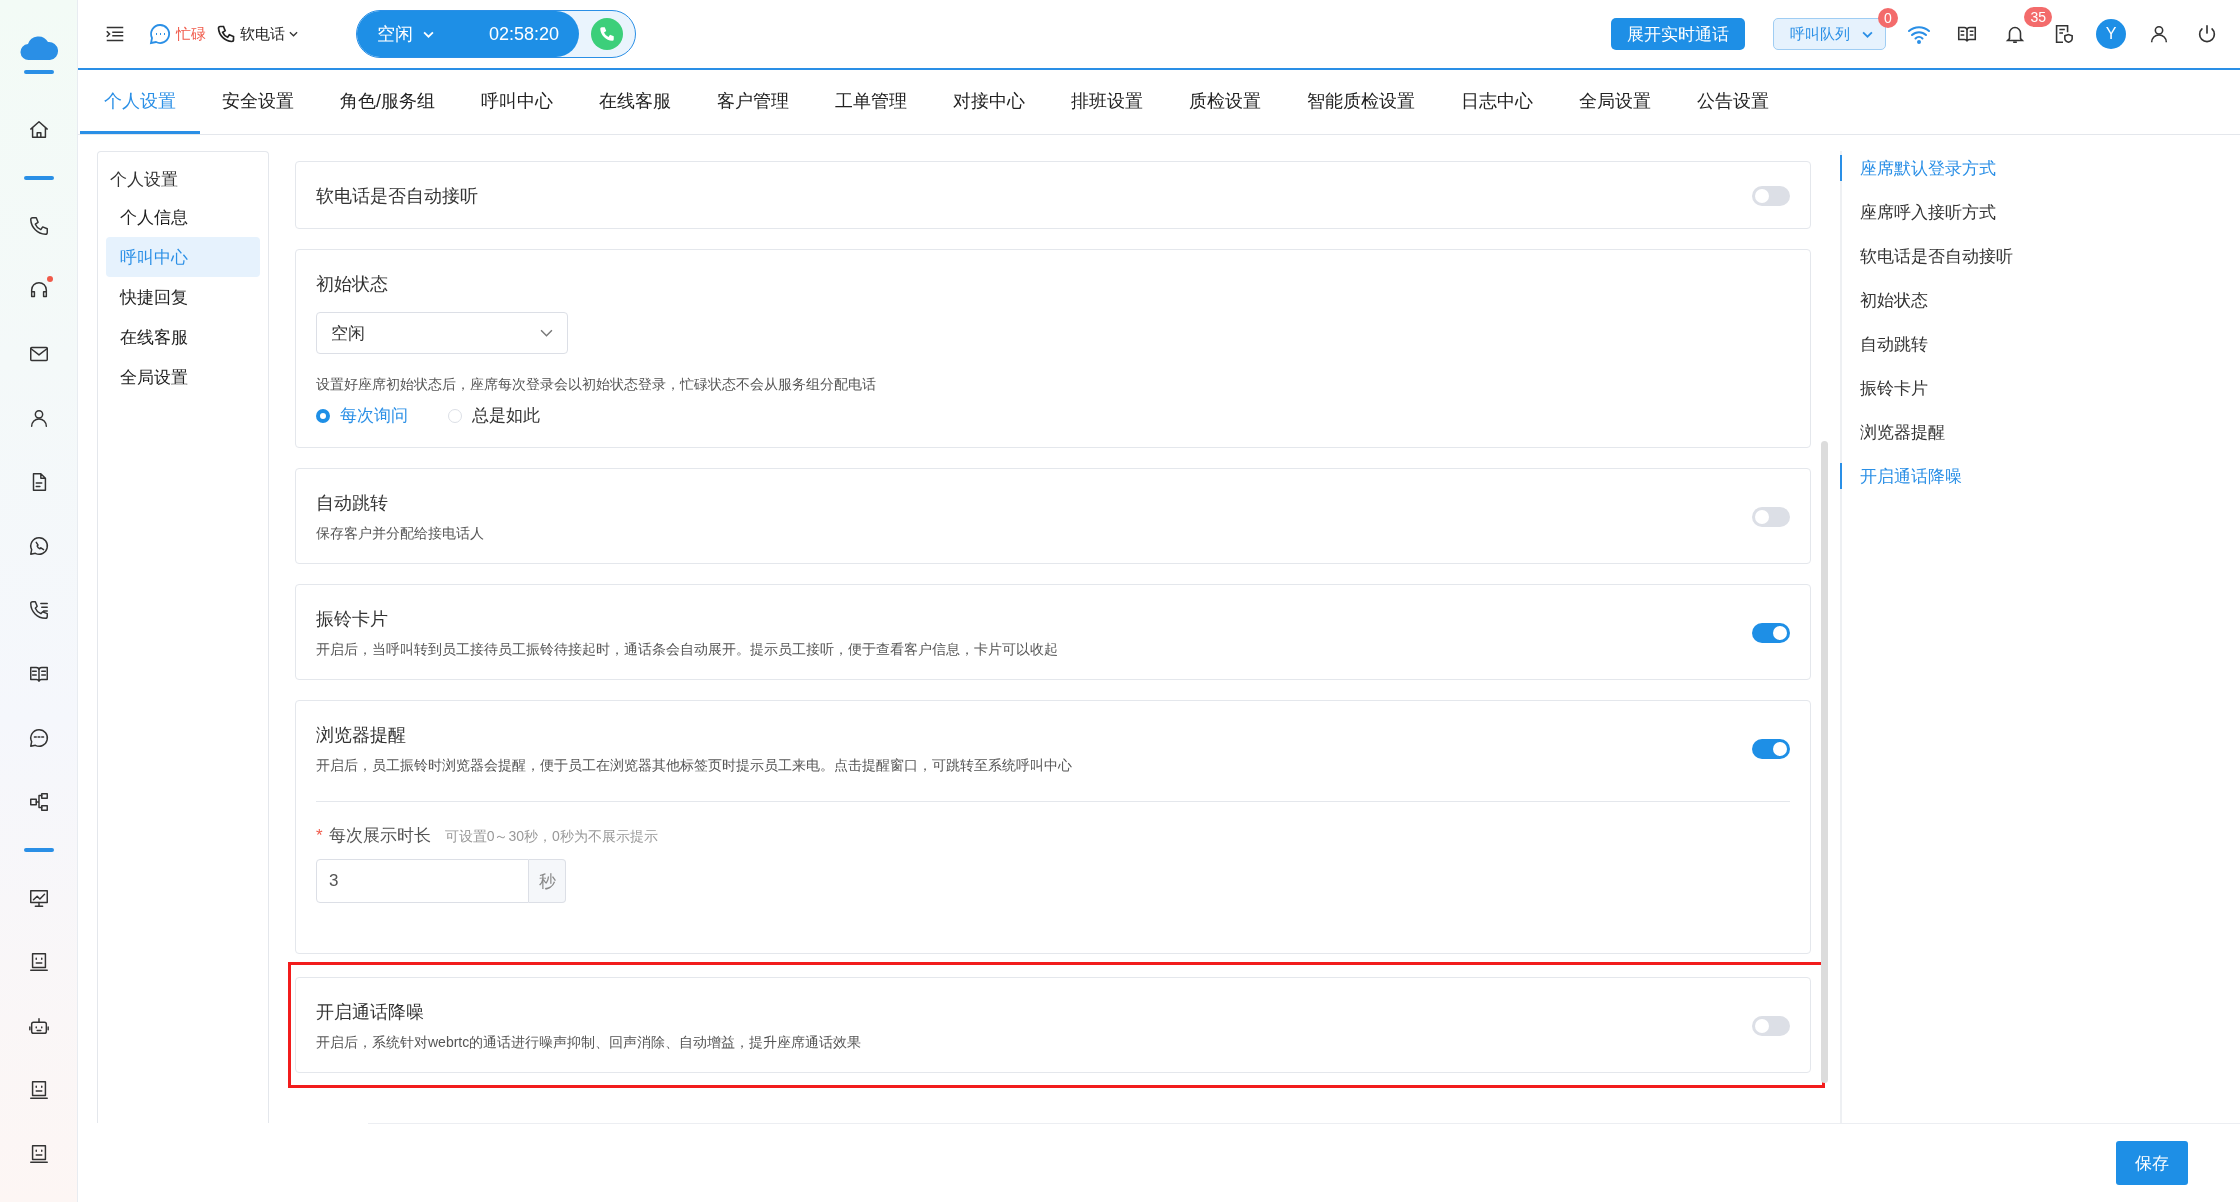 The image size is (2240, 1202). Describe the element at coordinates (362, 415) in the screenshot. I see `radio-option: 每次询问` at that location.